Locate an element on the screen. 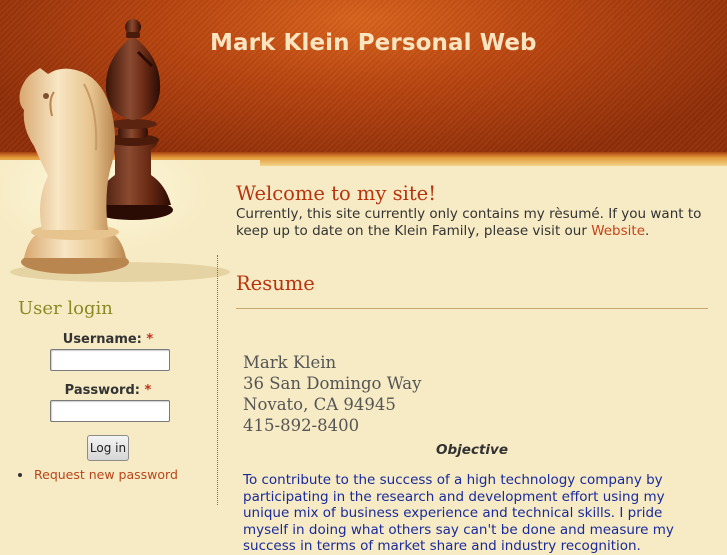 This screenshot has width=727, height=555. objective-heading: Objective is located at coordinates (472, 450).